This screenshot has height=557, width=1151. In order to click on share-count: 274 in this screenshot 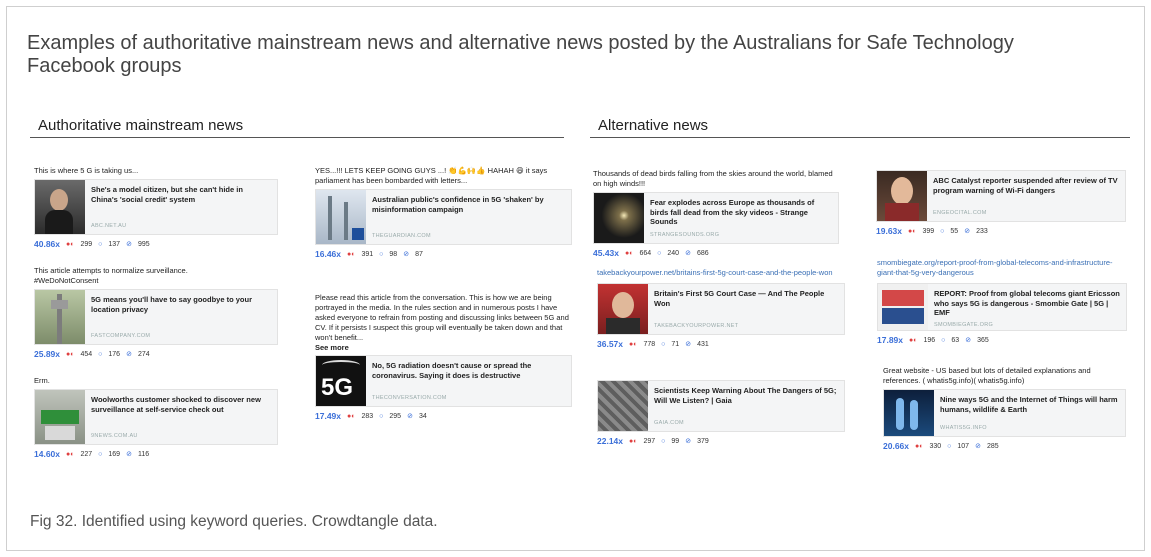, I will do `click(143, 354)`.